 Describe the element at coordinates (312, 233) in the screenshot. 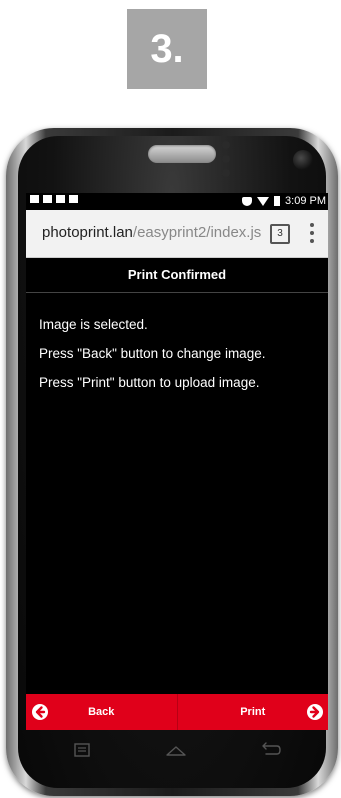

I see `kebab-menu-icon` at that location.